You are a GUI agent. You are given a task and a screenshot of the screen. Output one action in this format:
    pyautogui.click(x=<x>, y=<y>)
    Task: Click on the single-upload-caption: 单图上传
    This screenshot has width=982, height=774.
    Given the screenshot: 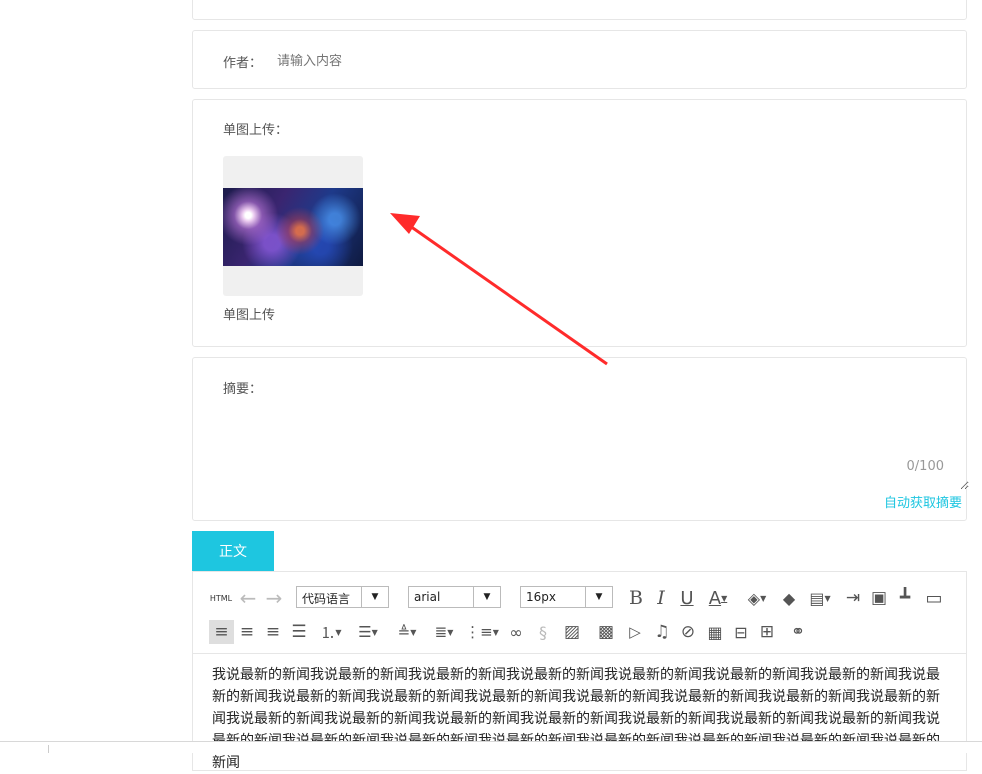 What is the action you would take?
    pyautogui.click(x=249, y=315)
    